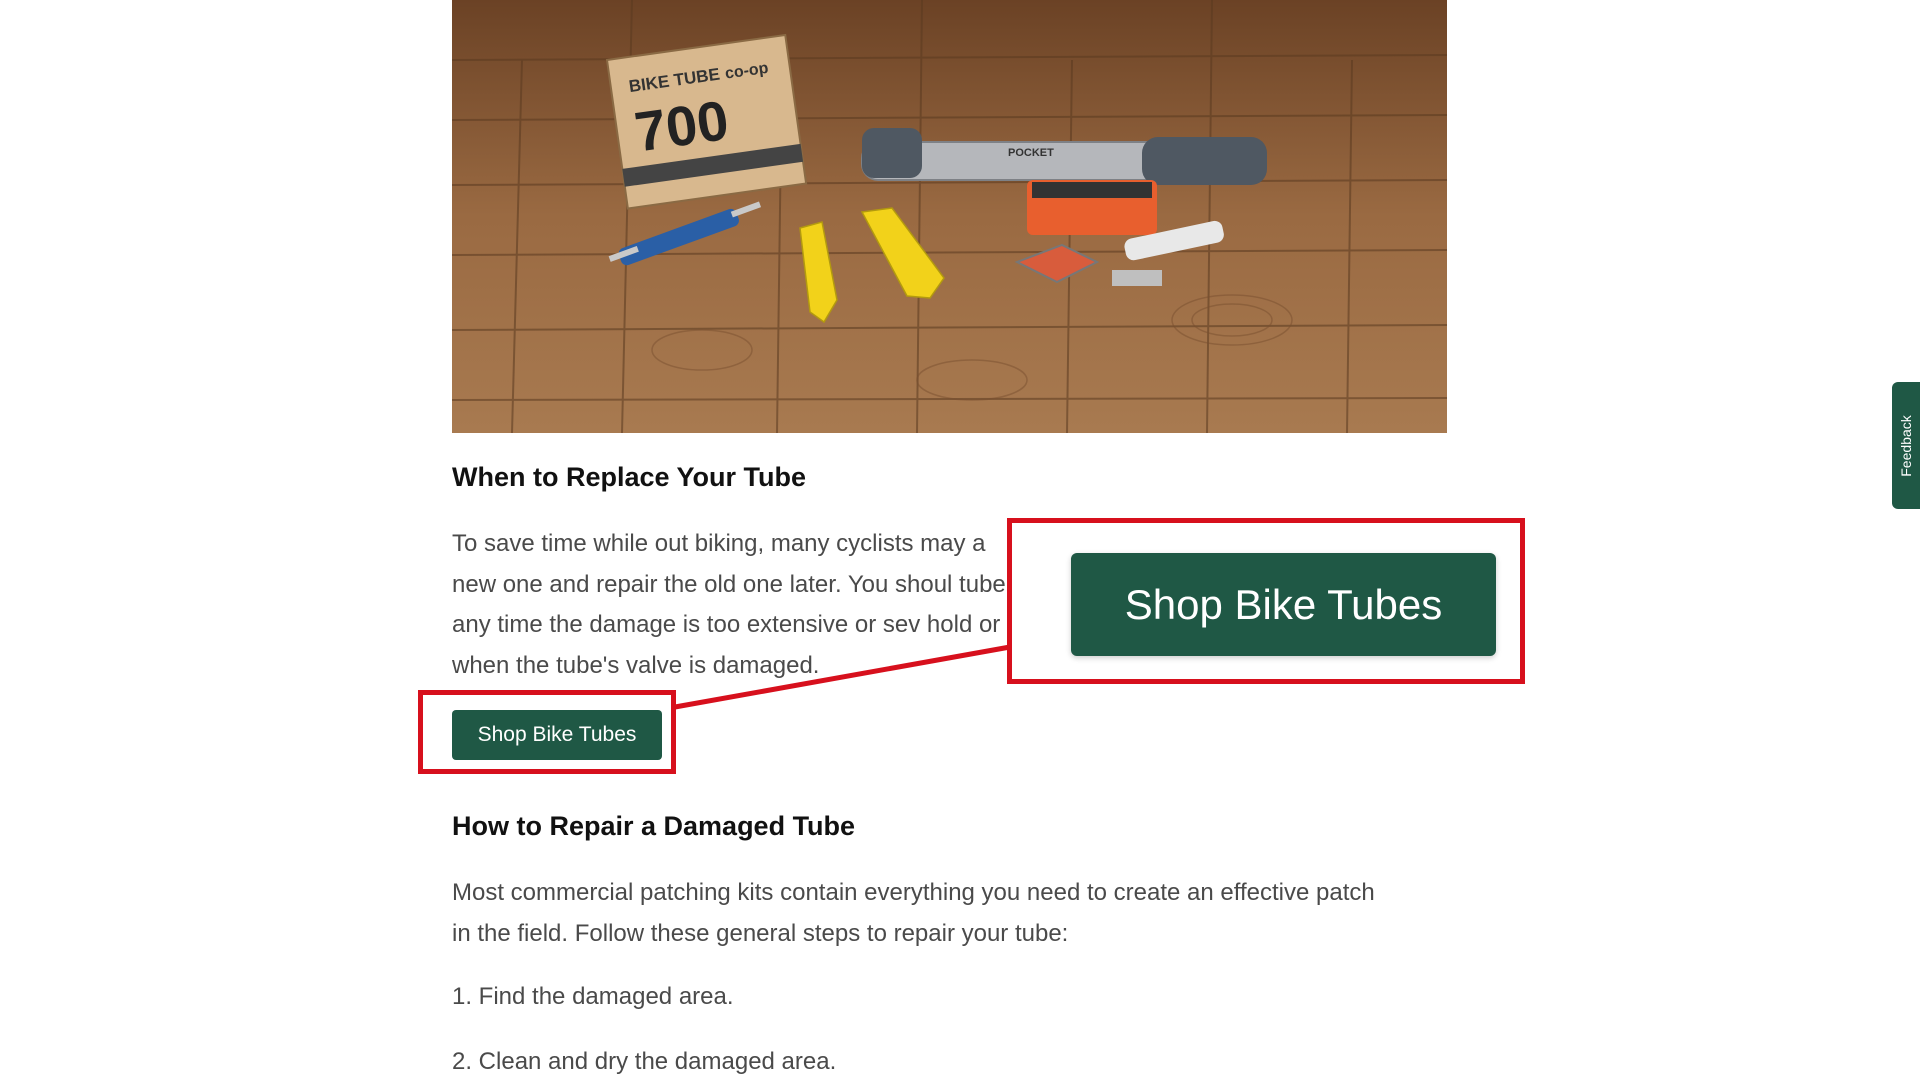 This screenshot has height=1080, width=1920. I want to click on repair-step-2: 2. Clean and dry the damaged area., so click(644, 1061).